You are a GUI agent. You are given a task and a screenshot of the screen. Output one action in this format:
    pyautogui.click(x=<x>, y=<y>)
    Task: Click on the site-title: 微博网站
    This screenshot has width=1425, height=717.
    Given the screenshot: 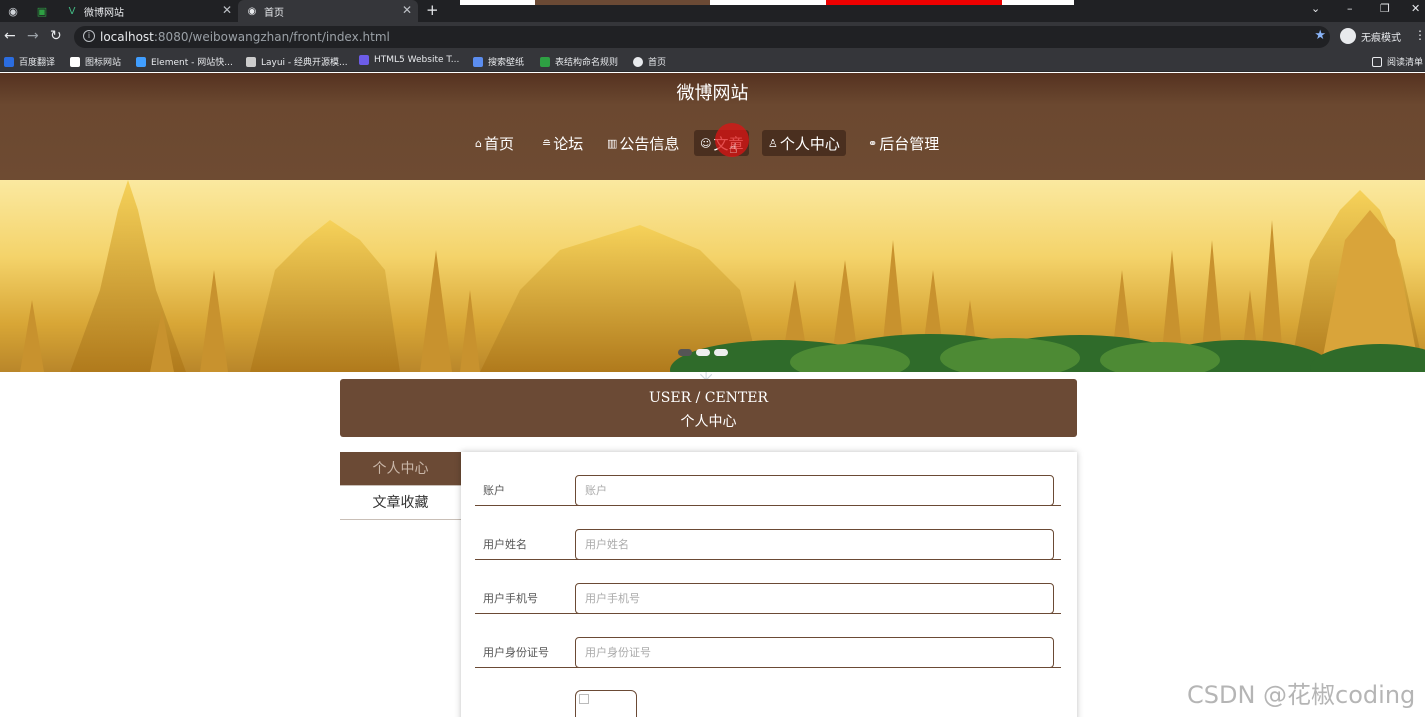 What is the action you would take?
    pyautogui.click(x=712, y=93)
    